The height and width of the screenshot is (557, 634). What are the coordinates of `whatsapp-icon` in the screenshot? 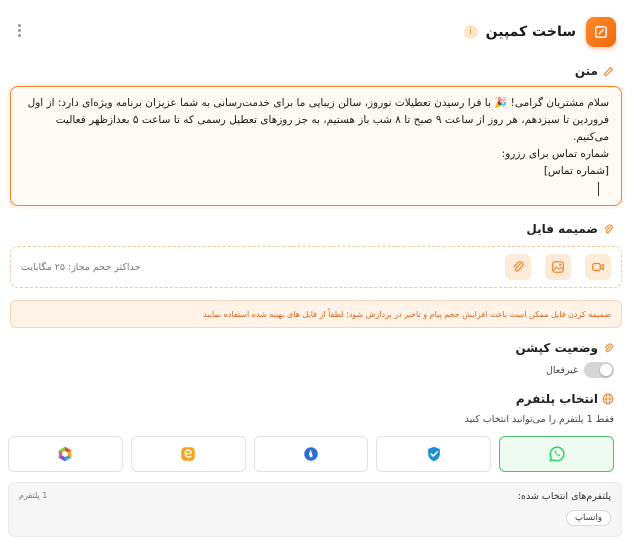 It's located at (556, 454).